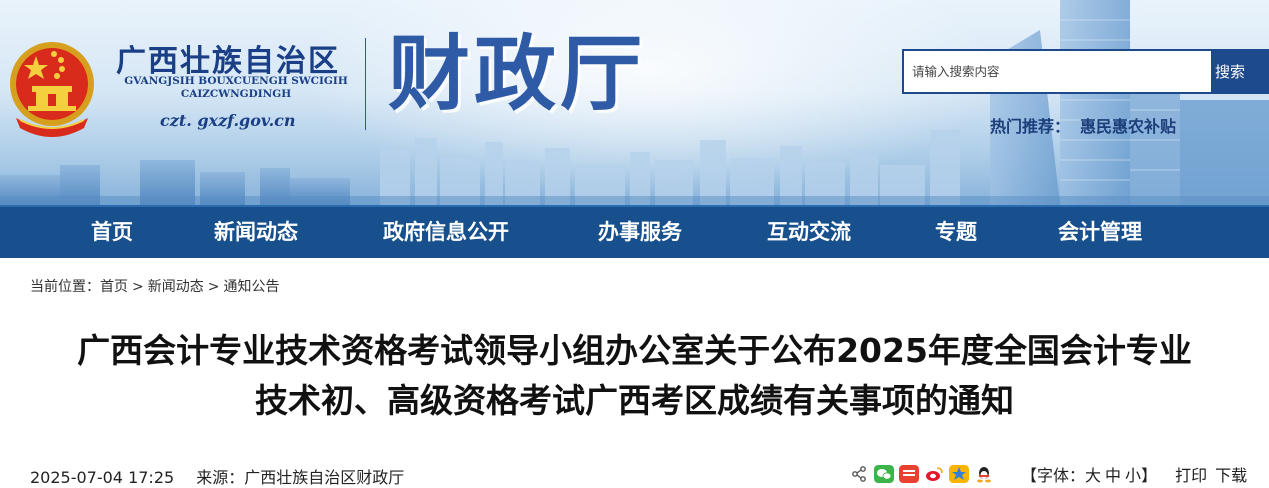  Describe the element at coordinates (1093, 475) in the screenshot. I see `font-size-large: 大` at that location.